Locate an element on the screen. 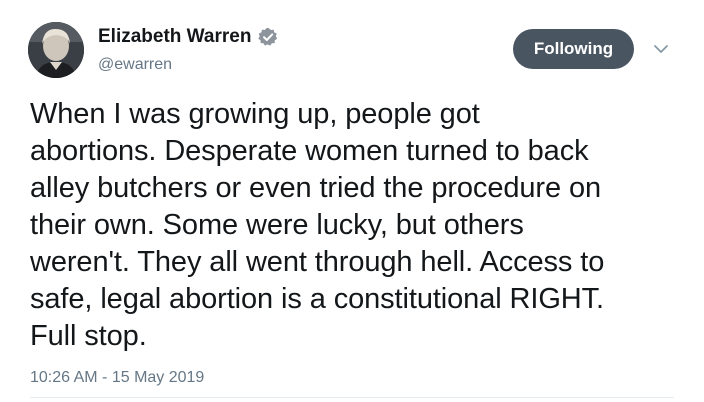 This screenshot has width=704, height=402. following-button: Following is located at coordinates (573, 49).